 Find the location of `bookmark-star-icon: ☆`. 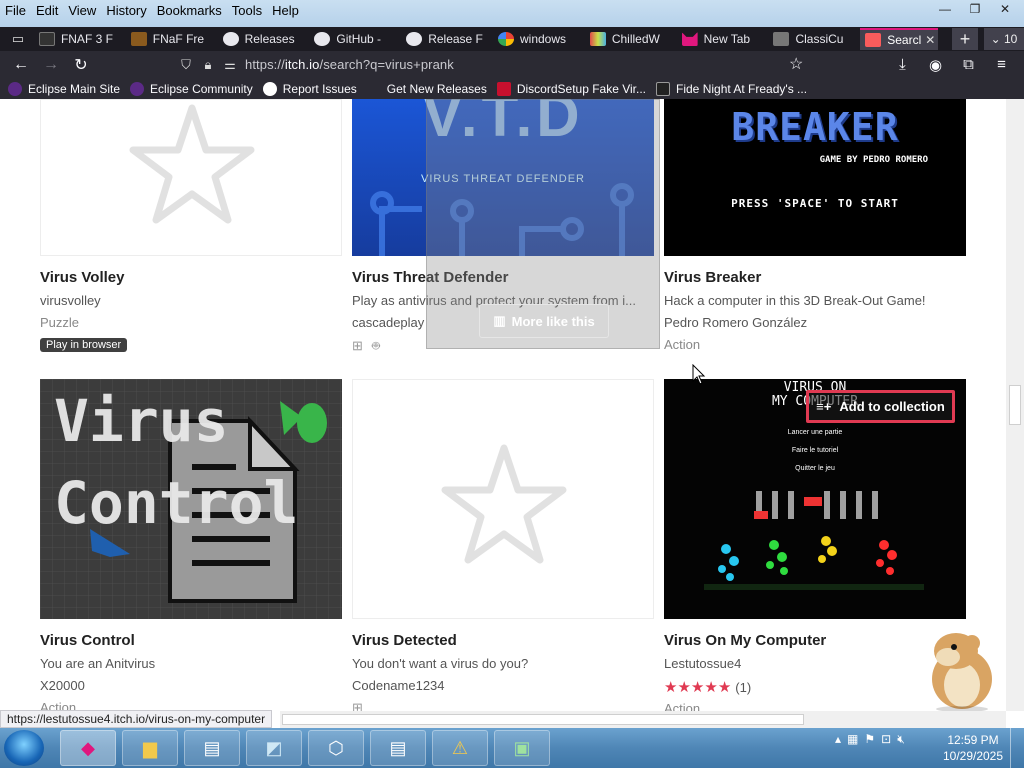

bookmark-star-icon: ☆ is located at coordinates (796, 64).